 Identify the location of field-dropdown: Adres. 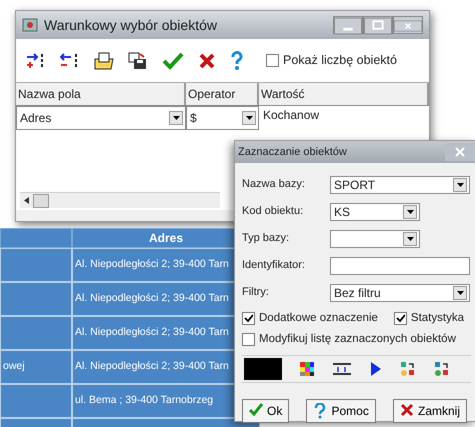
(101, 118).